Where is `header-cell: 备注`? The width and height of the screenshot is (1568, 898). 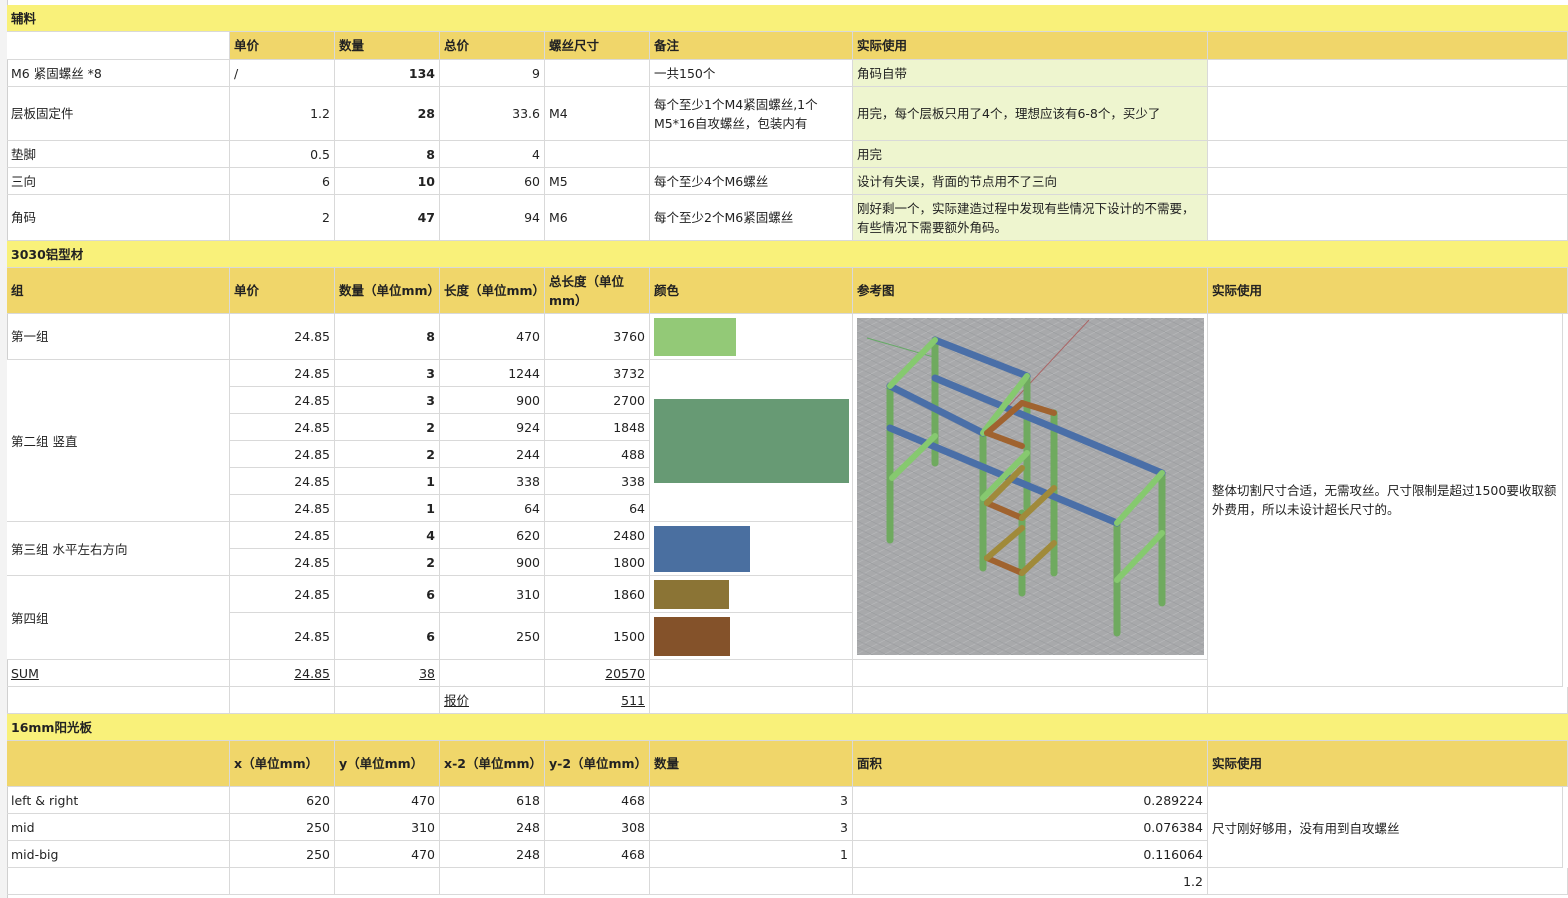
header-cell: 备注 is located at coordinates (751, 46).